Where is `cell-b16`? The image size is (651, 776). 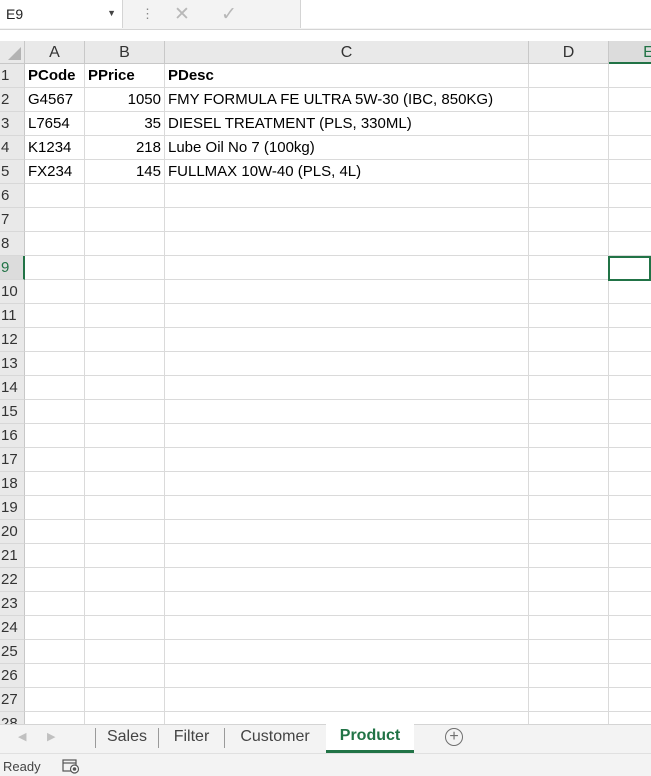 cell-b16 is located at coordinates (125, 436).